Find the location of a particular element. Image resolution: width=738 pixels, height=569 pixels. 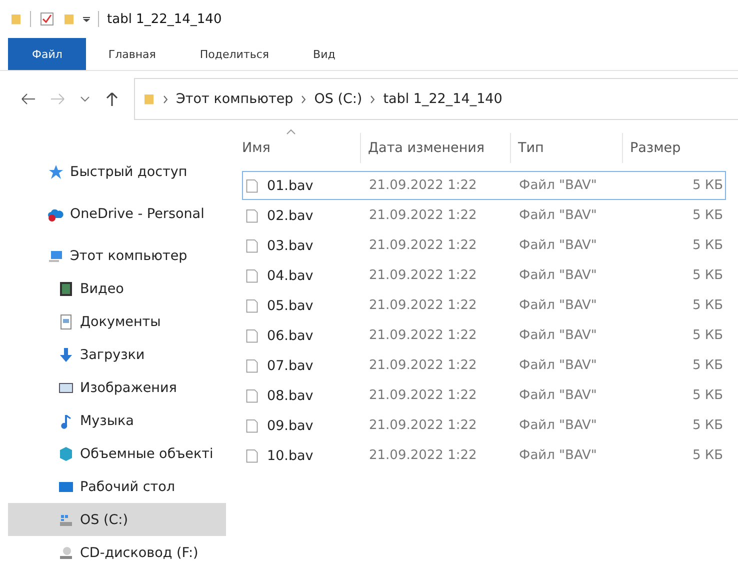

file-row: 08.bav 21.09.2022 1:22 Файл "BAV" 5 КБ is located at coordinates (484, 395).